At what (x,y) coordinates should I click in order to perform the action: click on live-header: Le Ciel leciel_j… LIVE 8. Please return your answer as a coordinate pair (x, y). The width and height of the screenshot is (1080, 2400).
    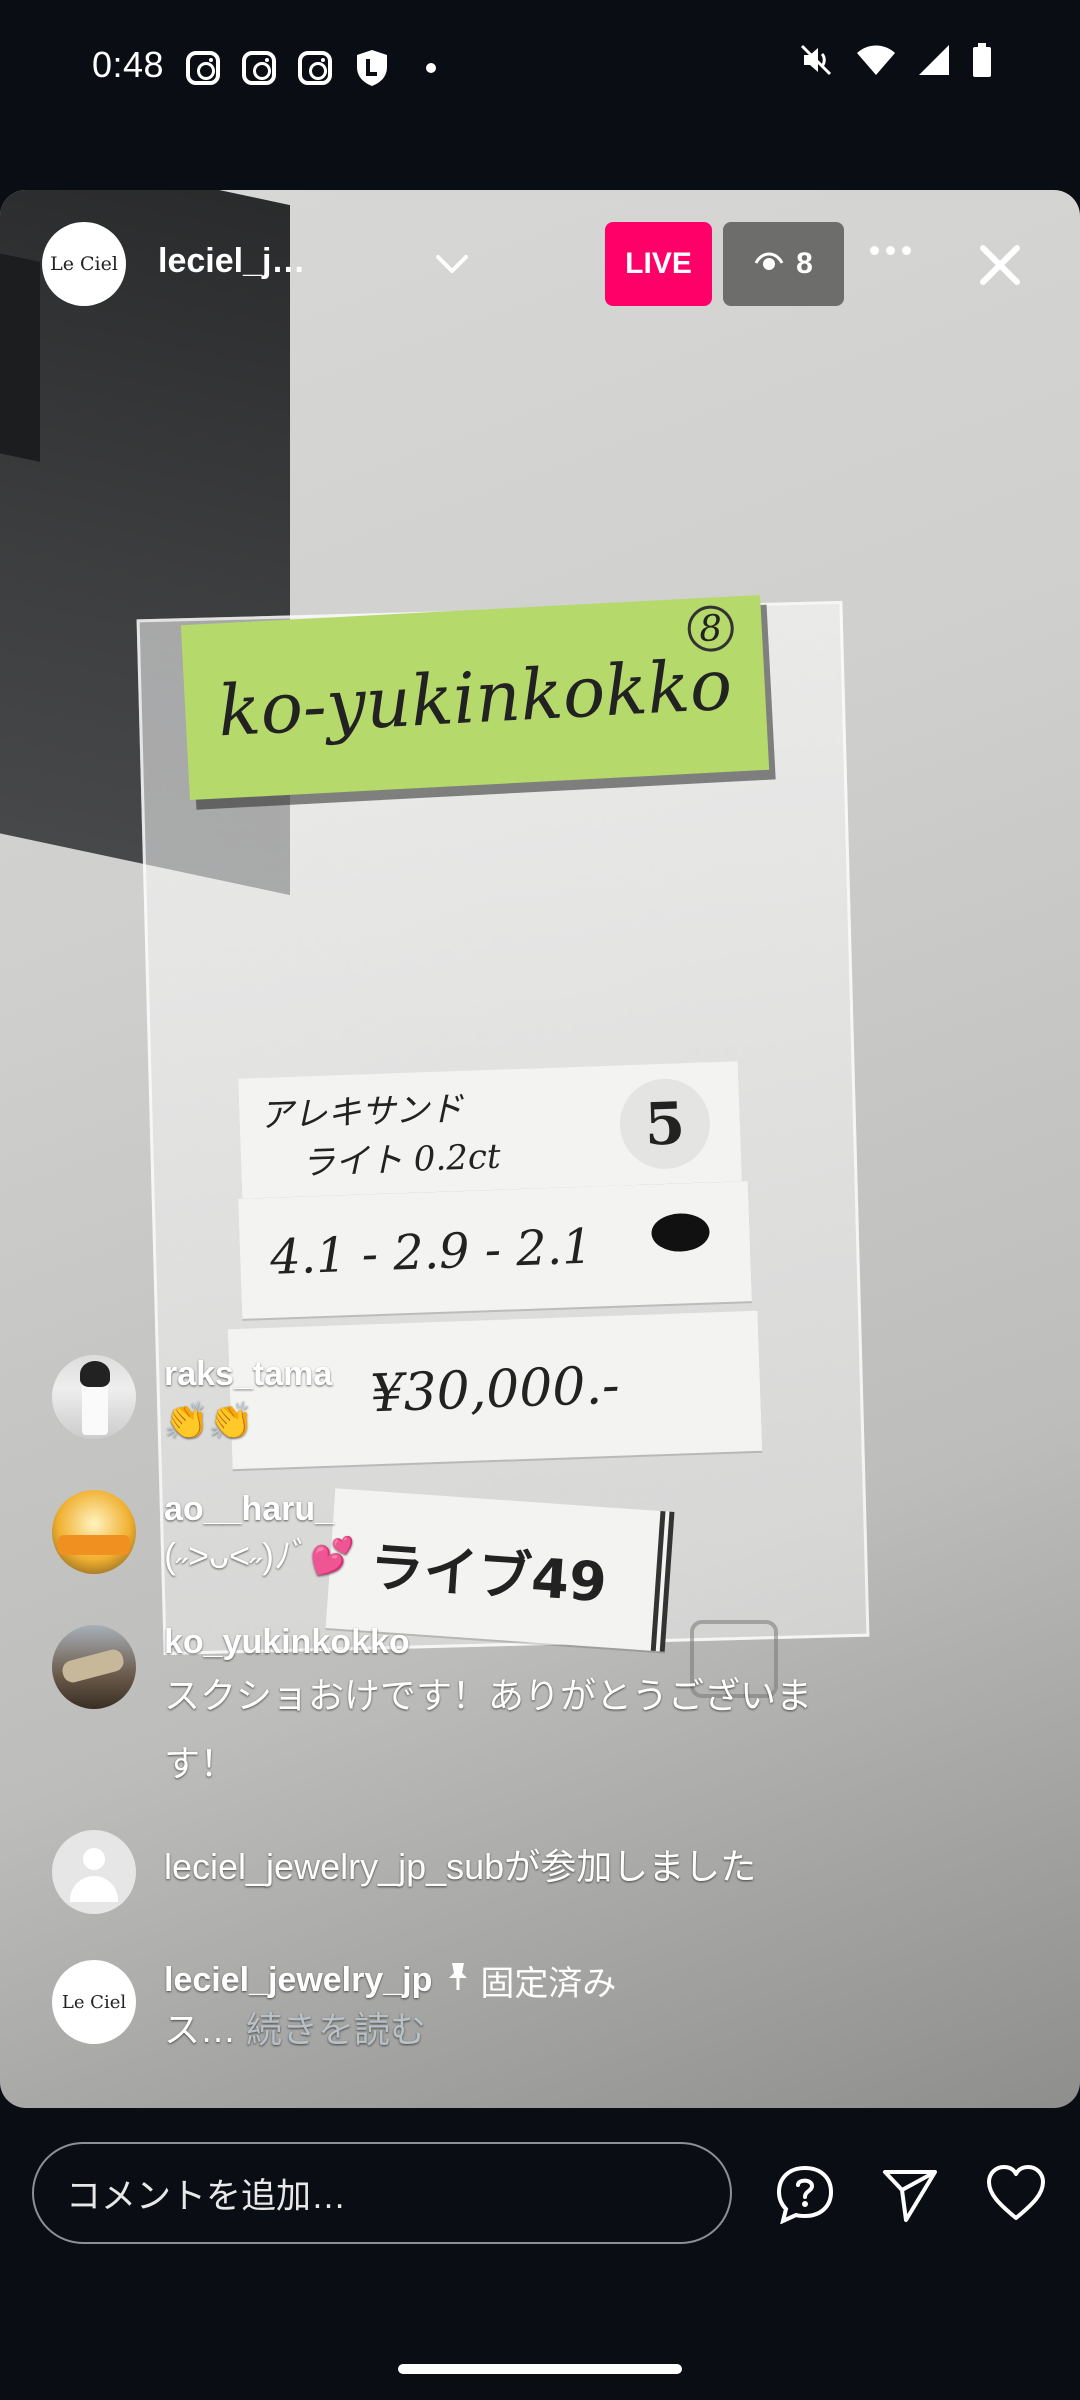
    Looking at the image, I should click on (540, 265).